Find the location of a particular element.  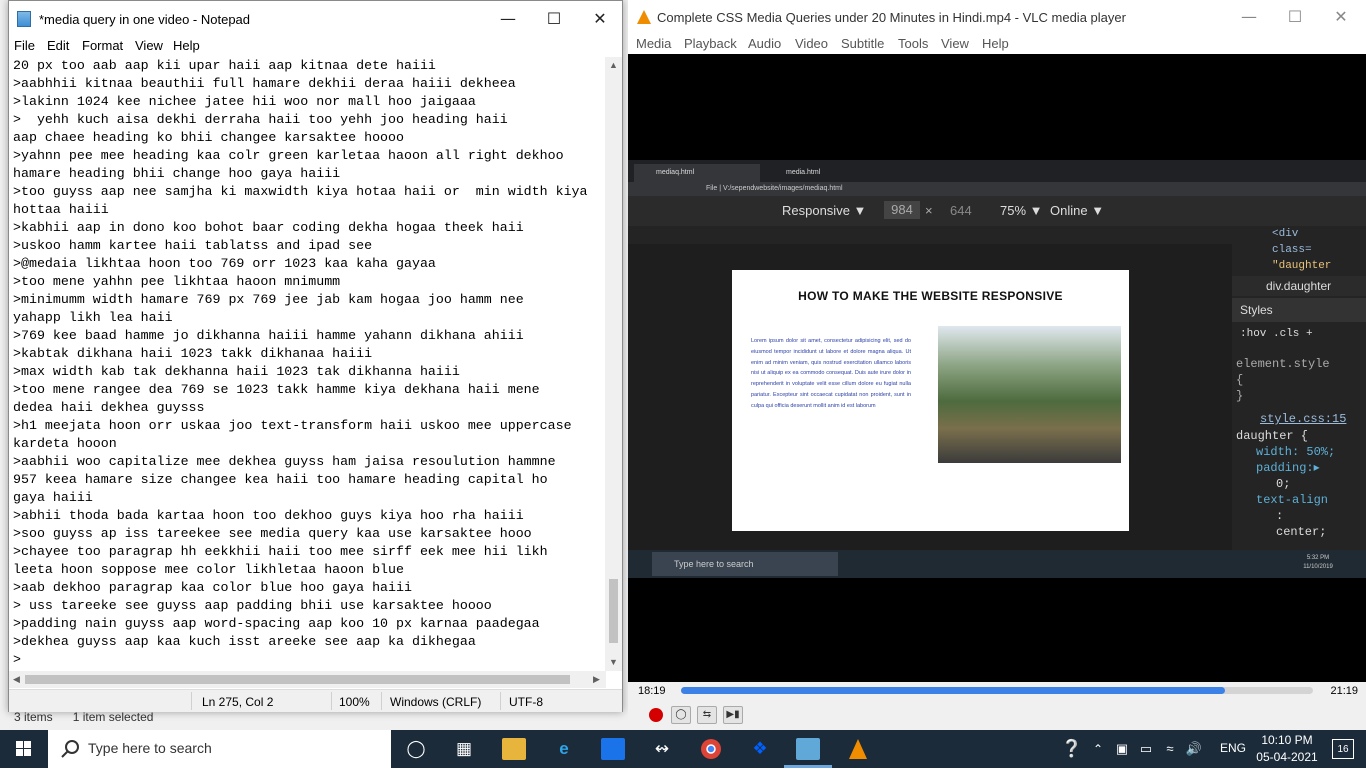

frame-step-button: ▶▮ is located at coordinates (733, 715).